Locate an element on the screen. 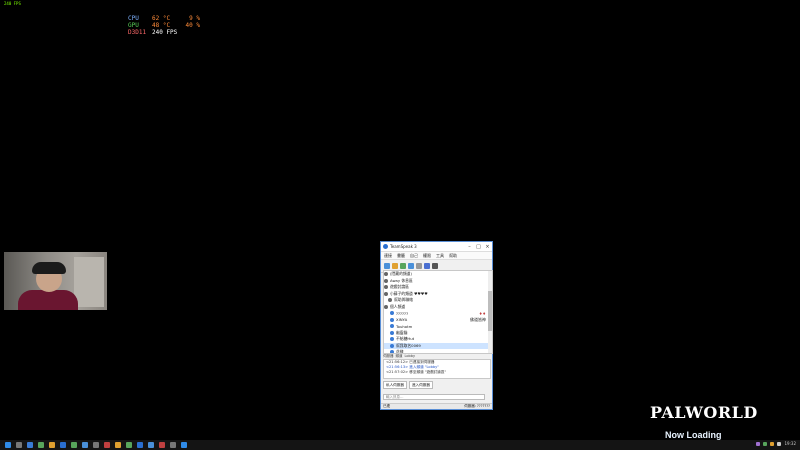 This screenshot has height=450, width=800. webcam-person-cap is located at coordinates (49, 268).